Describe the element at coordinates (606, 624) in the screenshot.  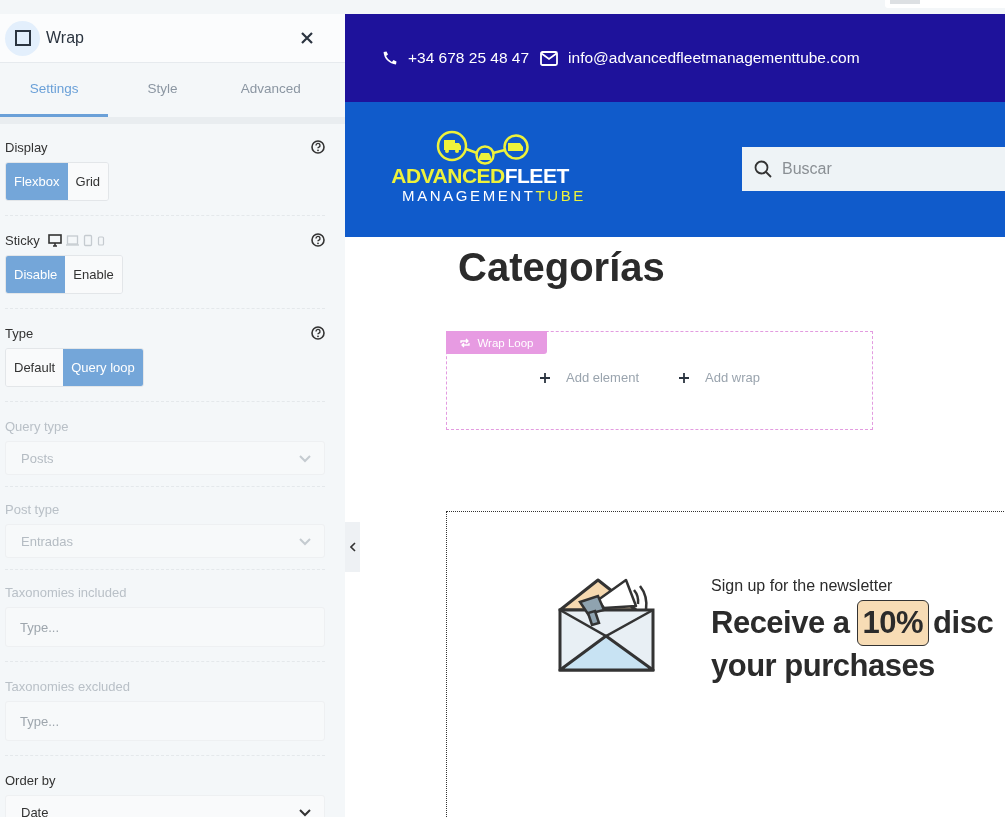
I see `envelope-megaphone-icon` at that location.